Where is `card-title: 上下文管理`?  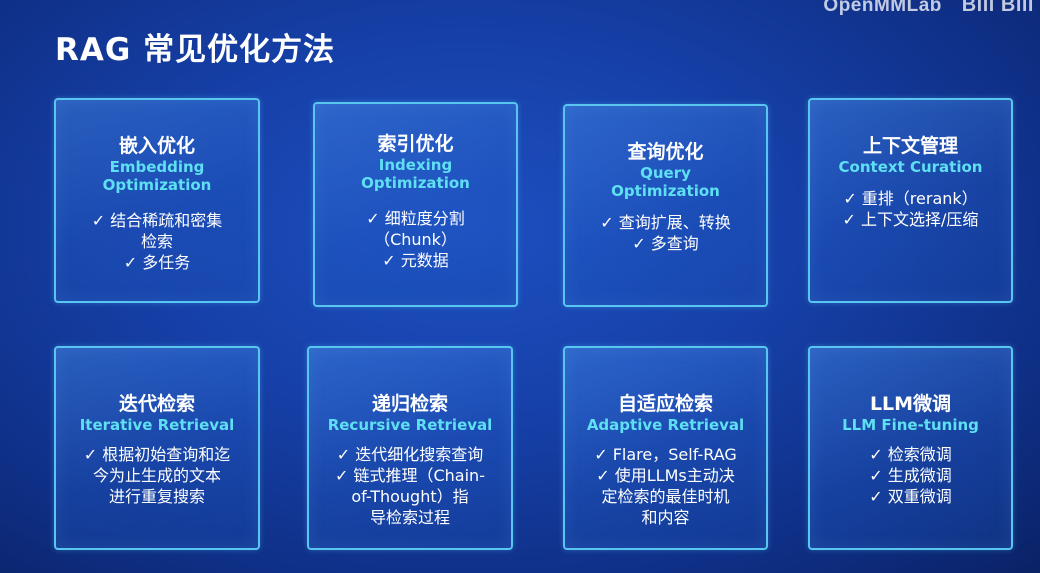
card-title: 上下文管理 is located at coordinates (910, 146).